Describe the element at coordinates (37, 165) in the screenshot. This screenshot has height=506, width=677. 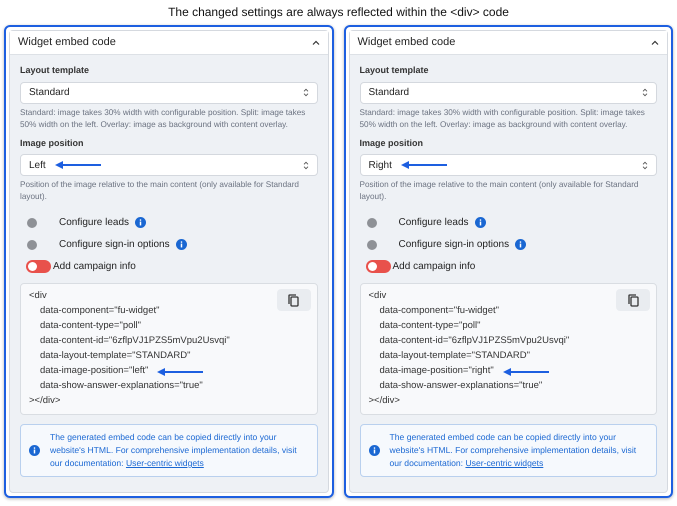
I see `select-value: Left` at that location.